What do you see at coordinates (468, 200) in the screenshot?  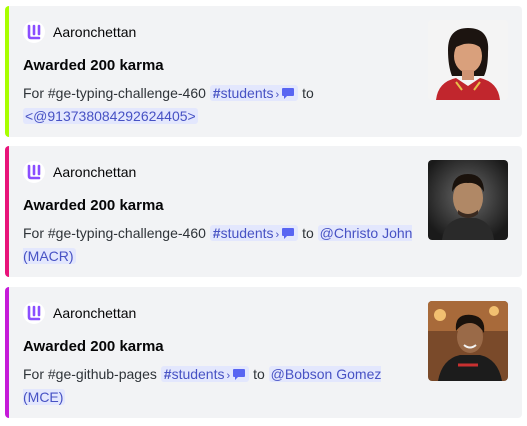 I see `thumbnail-man-portrait` at bounding box center [468, 200].